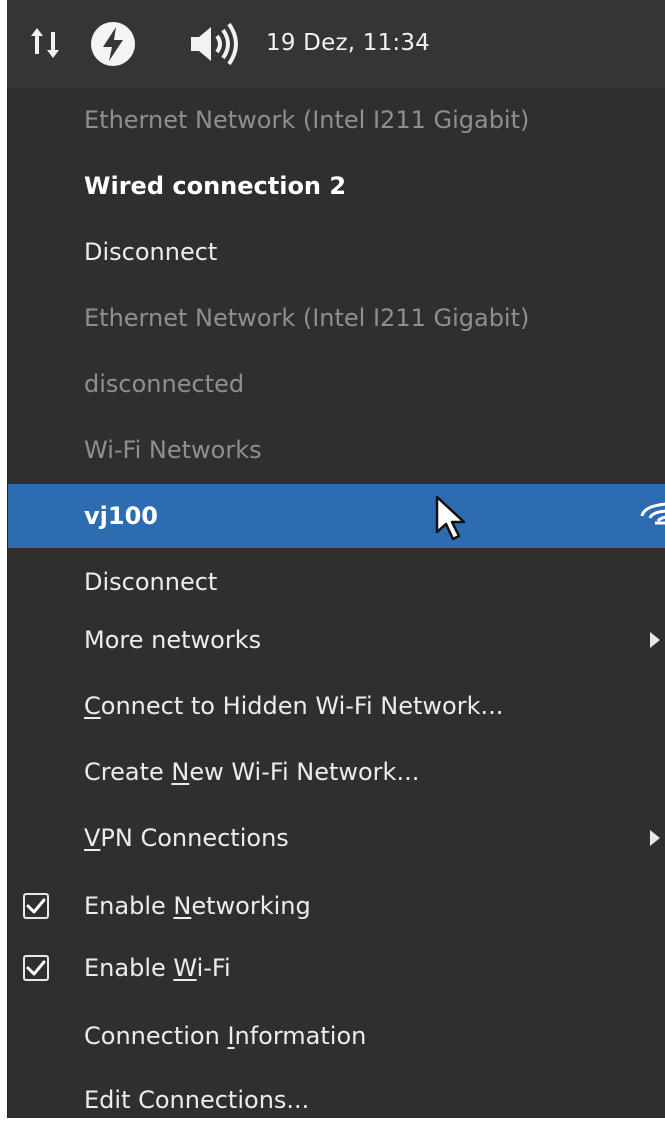 The image size is (665, 1124). Describe the element at coordinates (336, 450) in the screenshot. I see `wifi-networks-header: Wi-Fi Networks` at that location.